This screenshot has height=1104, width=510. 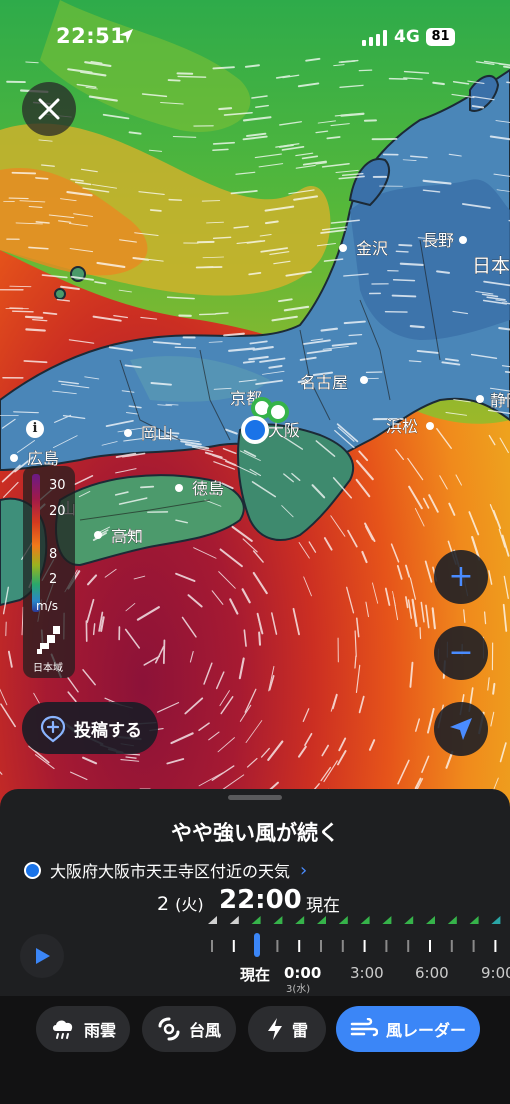 What do you see at coordinates (204, 1030) in the screenshot?
I see `tab-label: 台風` at bounding box center [204, 1030].